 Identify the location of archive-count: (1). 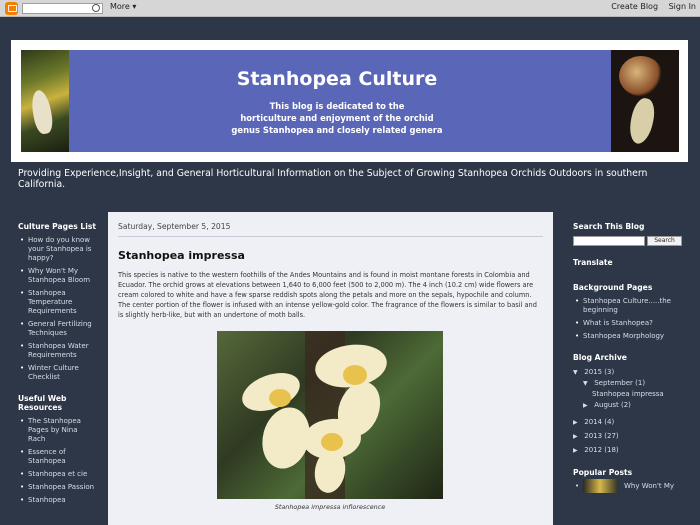
(640, 383).